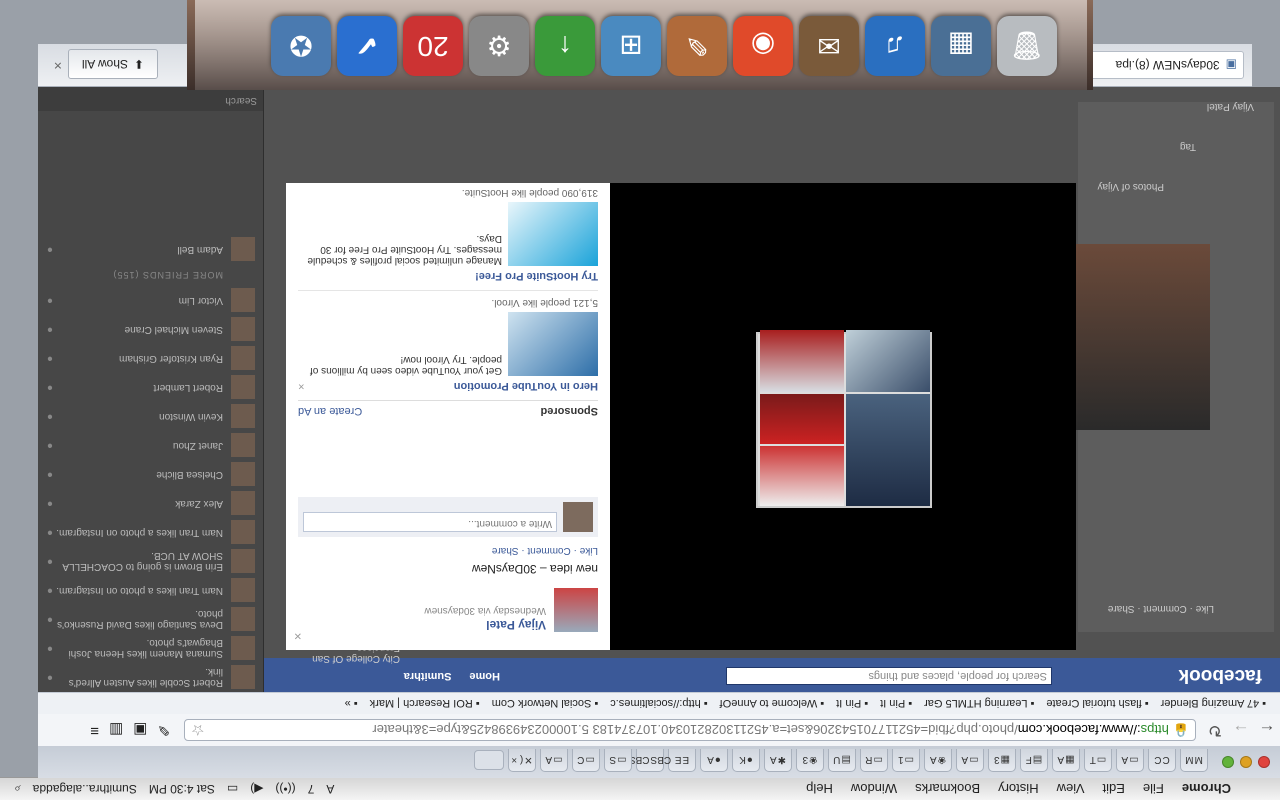  What do you see at coordinates (586, 760) in the screenshot?
I see `browser-tab: ▭ C` at bounding box center [586, 760].